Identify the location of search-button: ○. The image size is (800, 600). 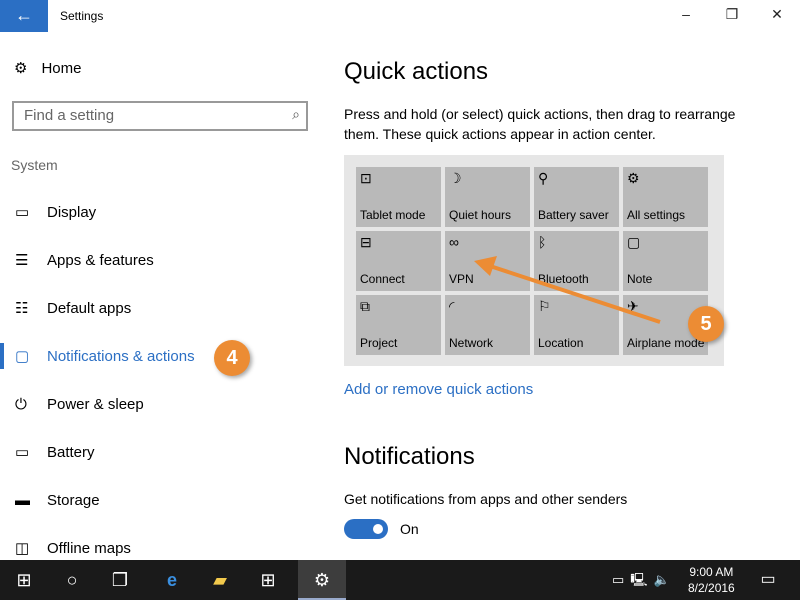
(72, 580).